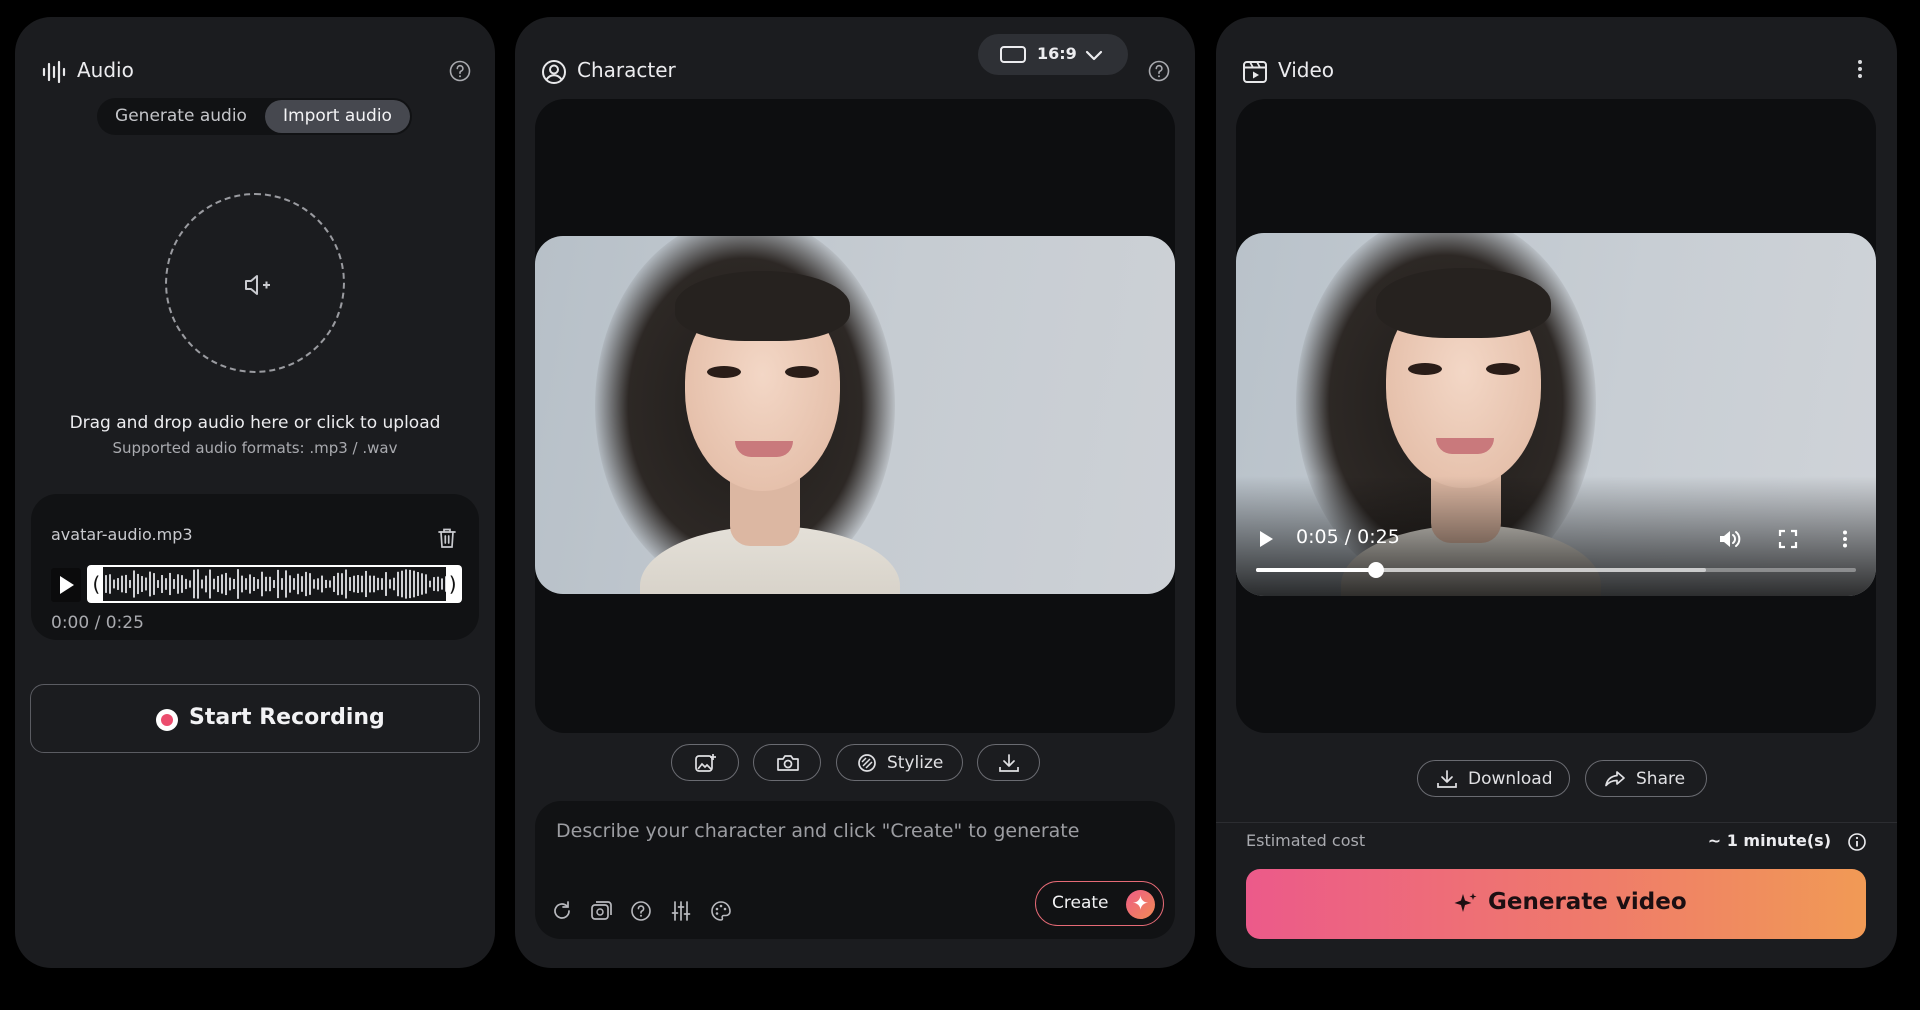 The width and height of the screenshot is (1920, 1010). What do you see at coordinates (1587, 902) in the screenshot?
I see `generate-video-label: Generate video` at bounding box center [1587, 902].